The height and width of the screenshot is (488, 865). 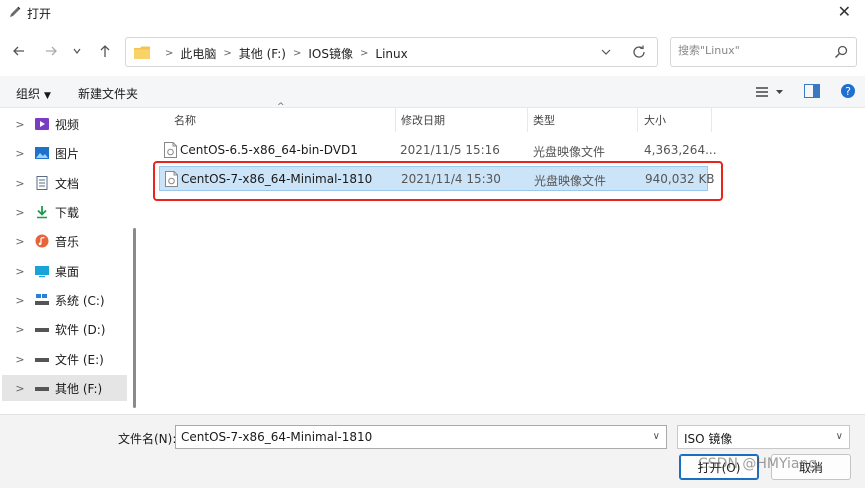 What do you see at coordinates (451, 179) in the screenshot?
I see `file-date: 2021/11/4 15:30` at bounding box center [451, 179].